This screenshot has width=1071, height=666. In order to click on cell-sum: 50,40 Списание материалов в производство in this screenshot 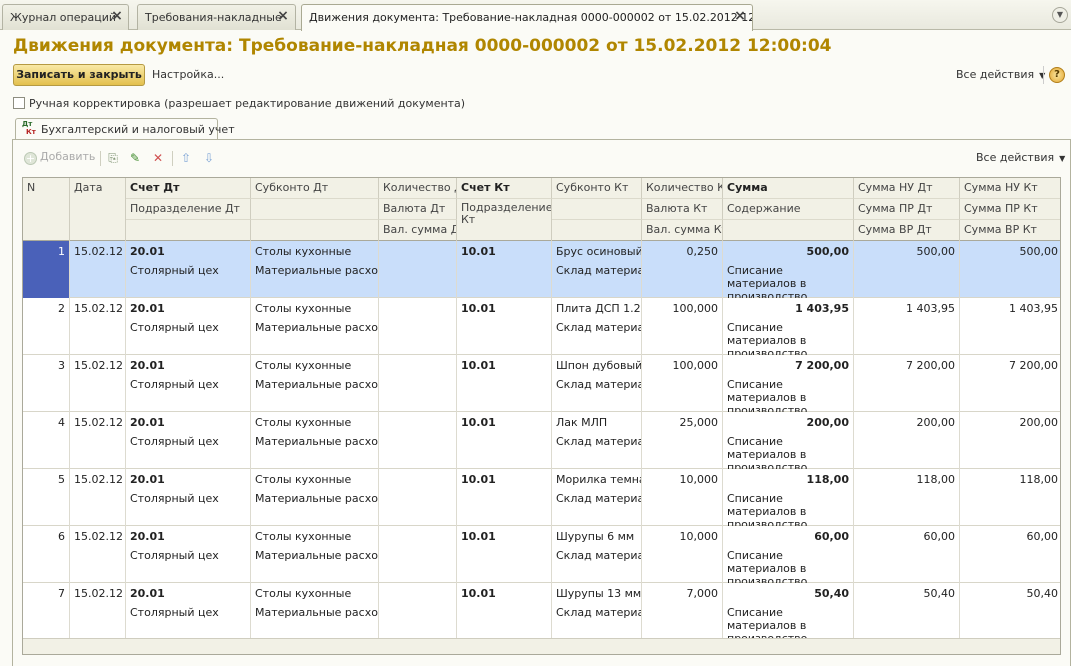, I will do `click(788, 611)`.